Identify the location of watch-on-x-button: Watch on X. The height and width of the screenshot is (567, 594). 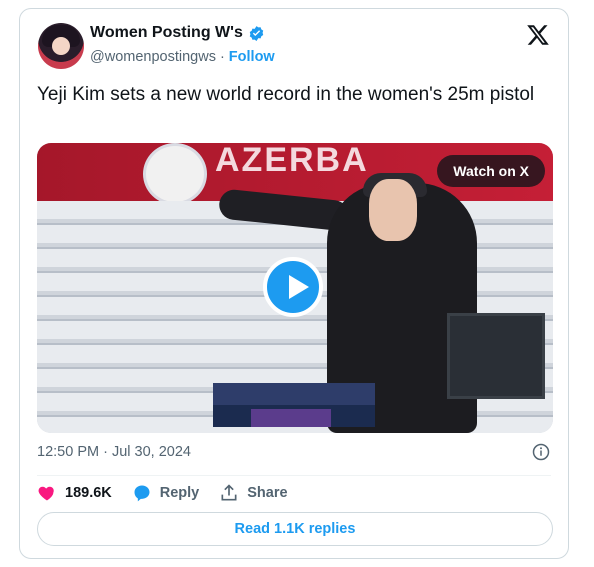
(491, 171).